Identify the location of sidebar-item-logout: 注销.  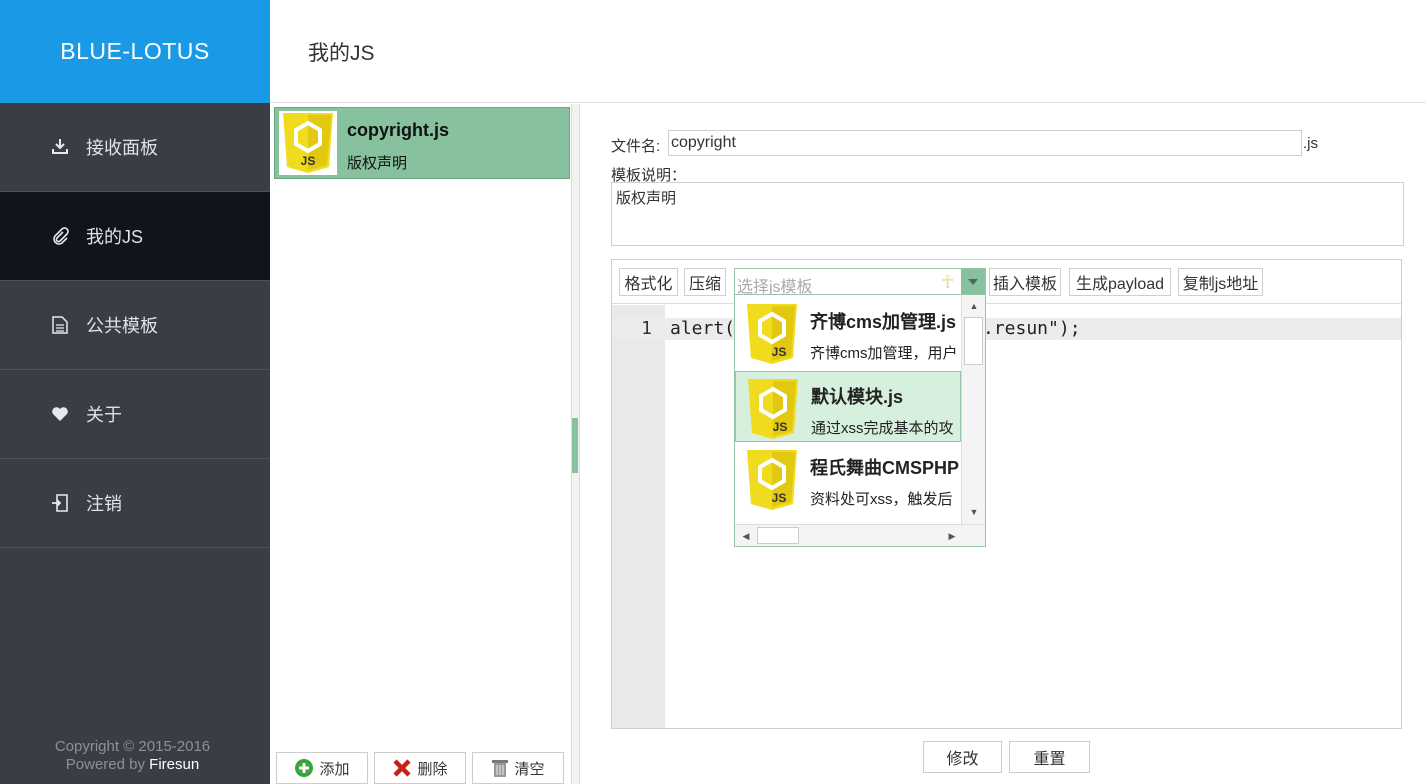
(135, 503).